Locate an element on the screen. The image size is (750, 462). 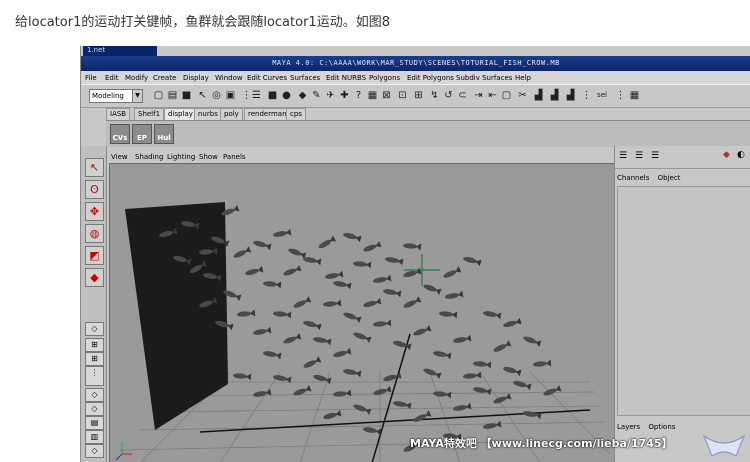
open-scene-icon: ▤ is located at coordinates (172, 95).